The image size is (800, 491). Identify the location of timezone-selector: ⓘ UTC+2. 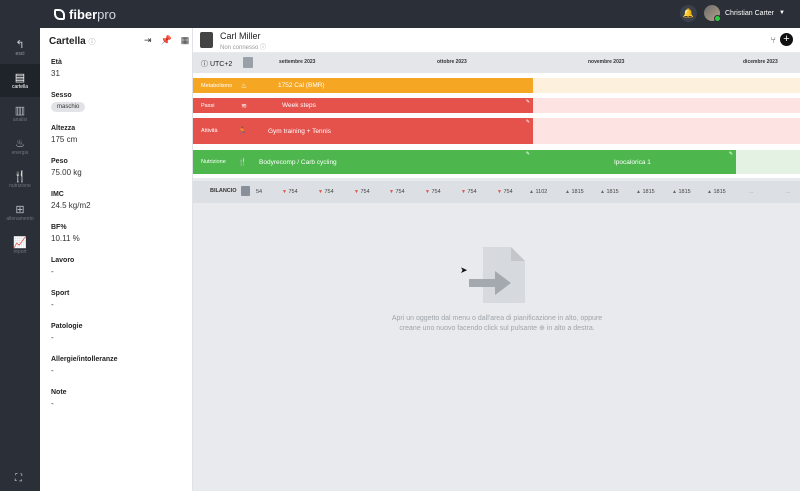
(216, 64).